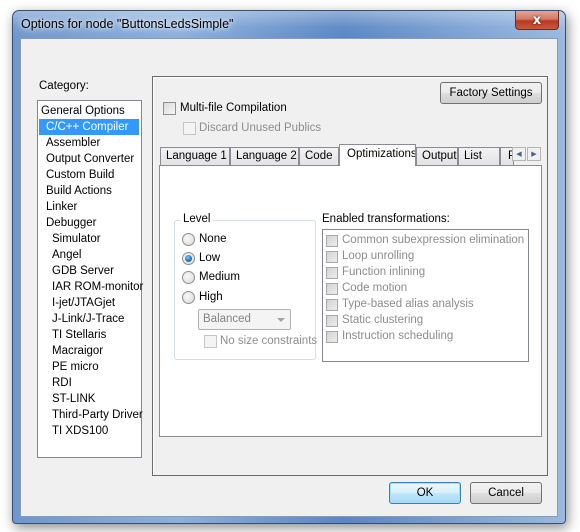 This screenshot has width=580, height=532. Describe the element at coordinates (188, 297) in the screenshot. I see `level-high-radio` at that location.